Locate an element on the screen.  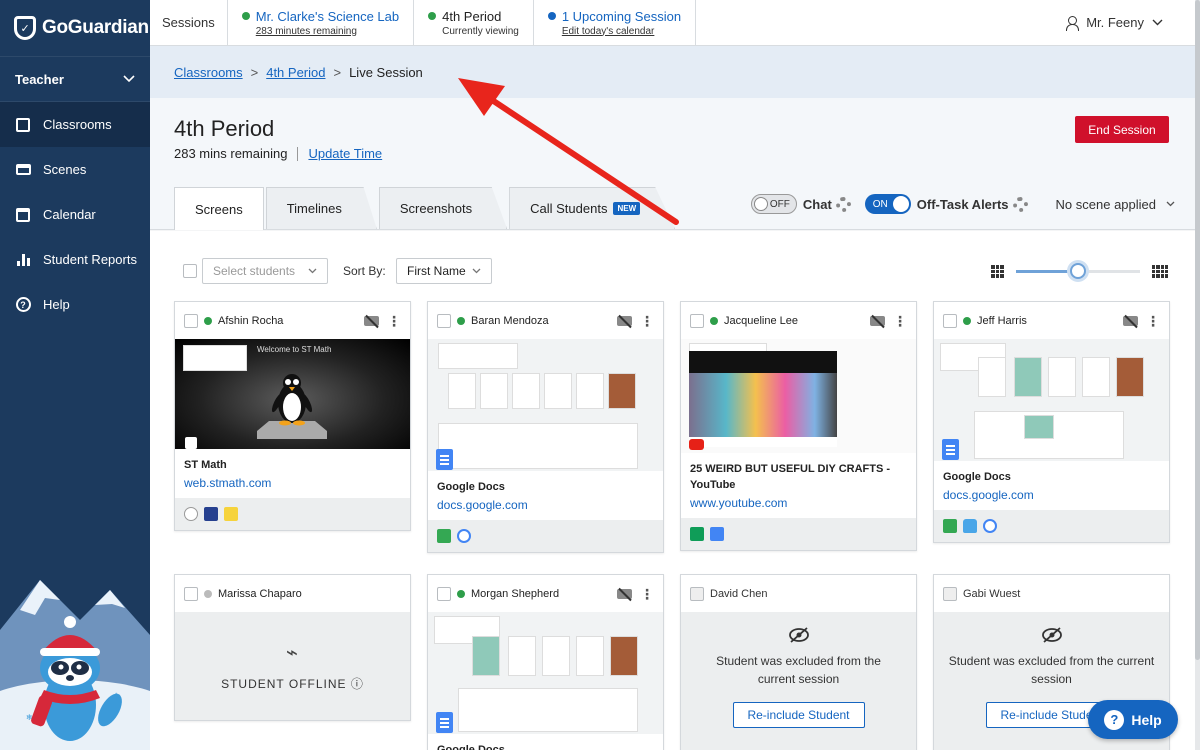
slider-handle is located at coordinates (1078, 271).